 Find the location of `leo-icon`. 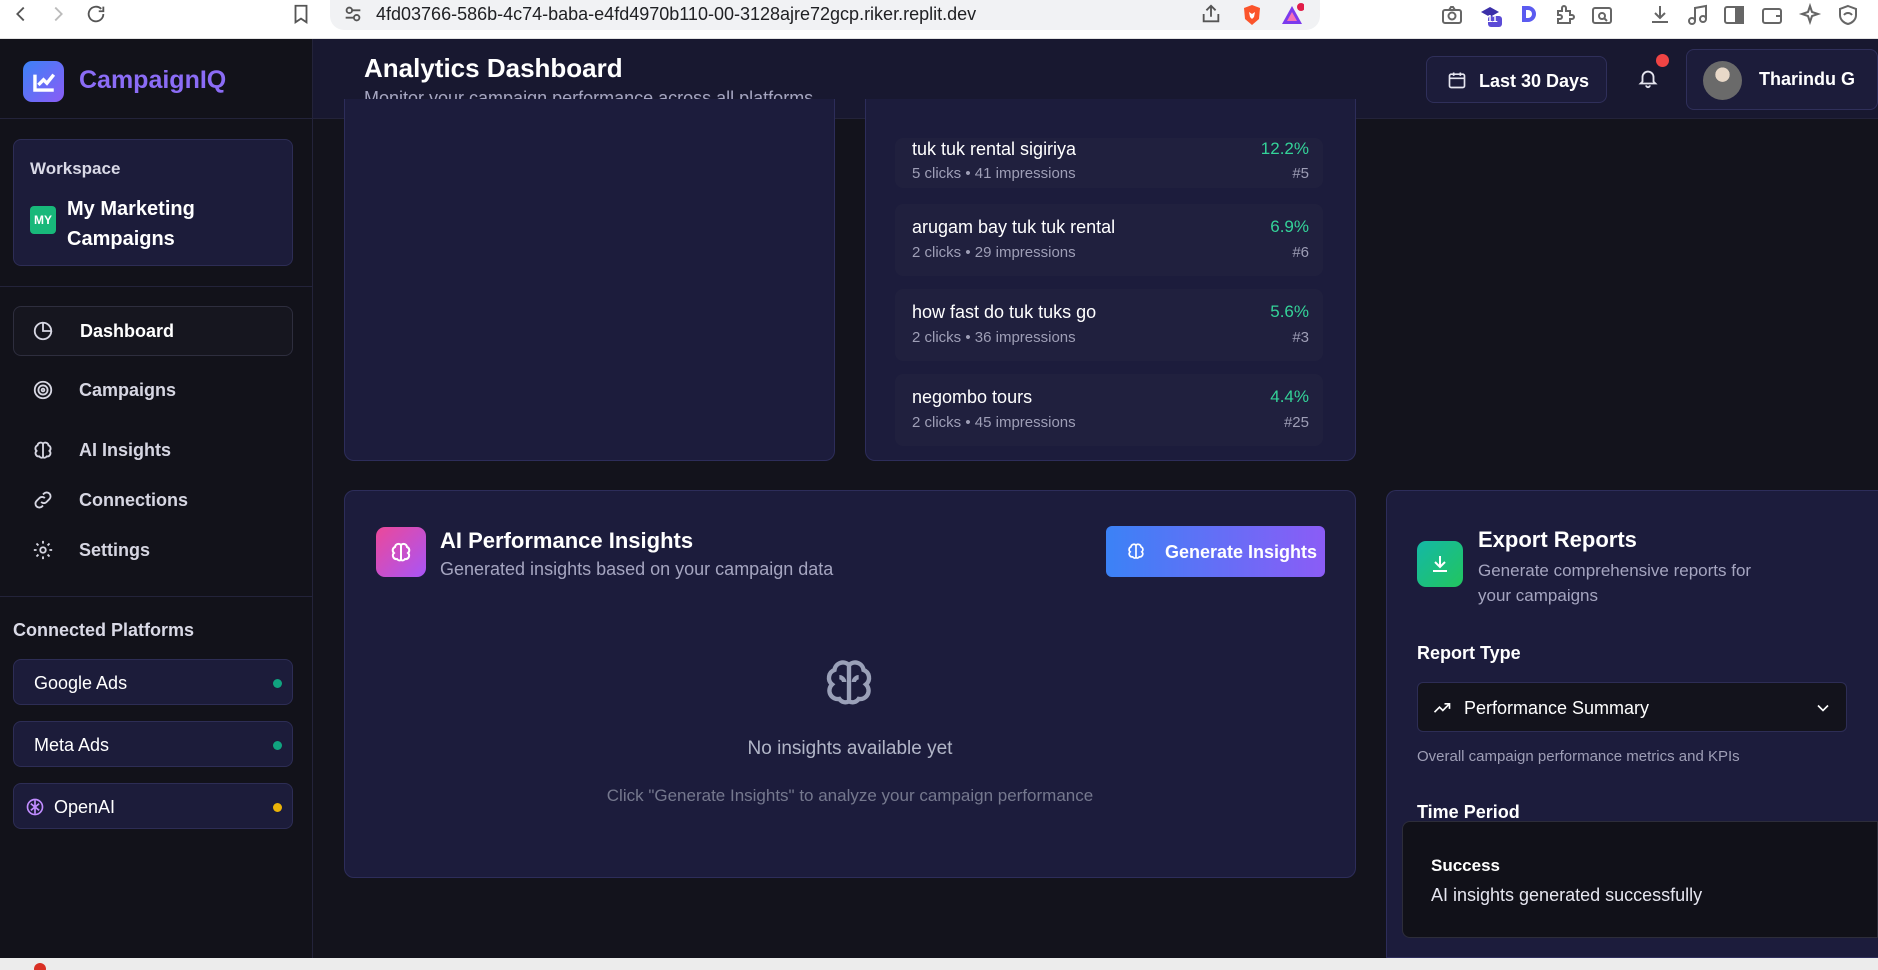

leo-icon is located at coordinates (1810, 15).